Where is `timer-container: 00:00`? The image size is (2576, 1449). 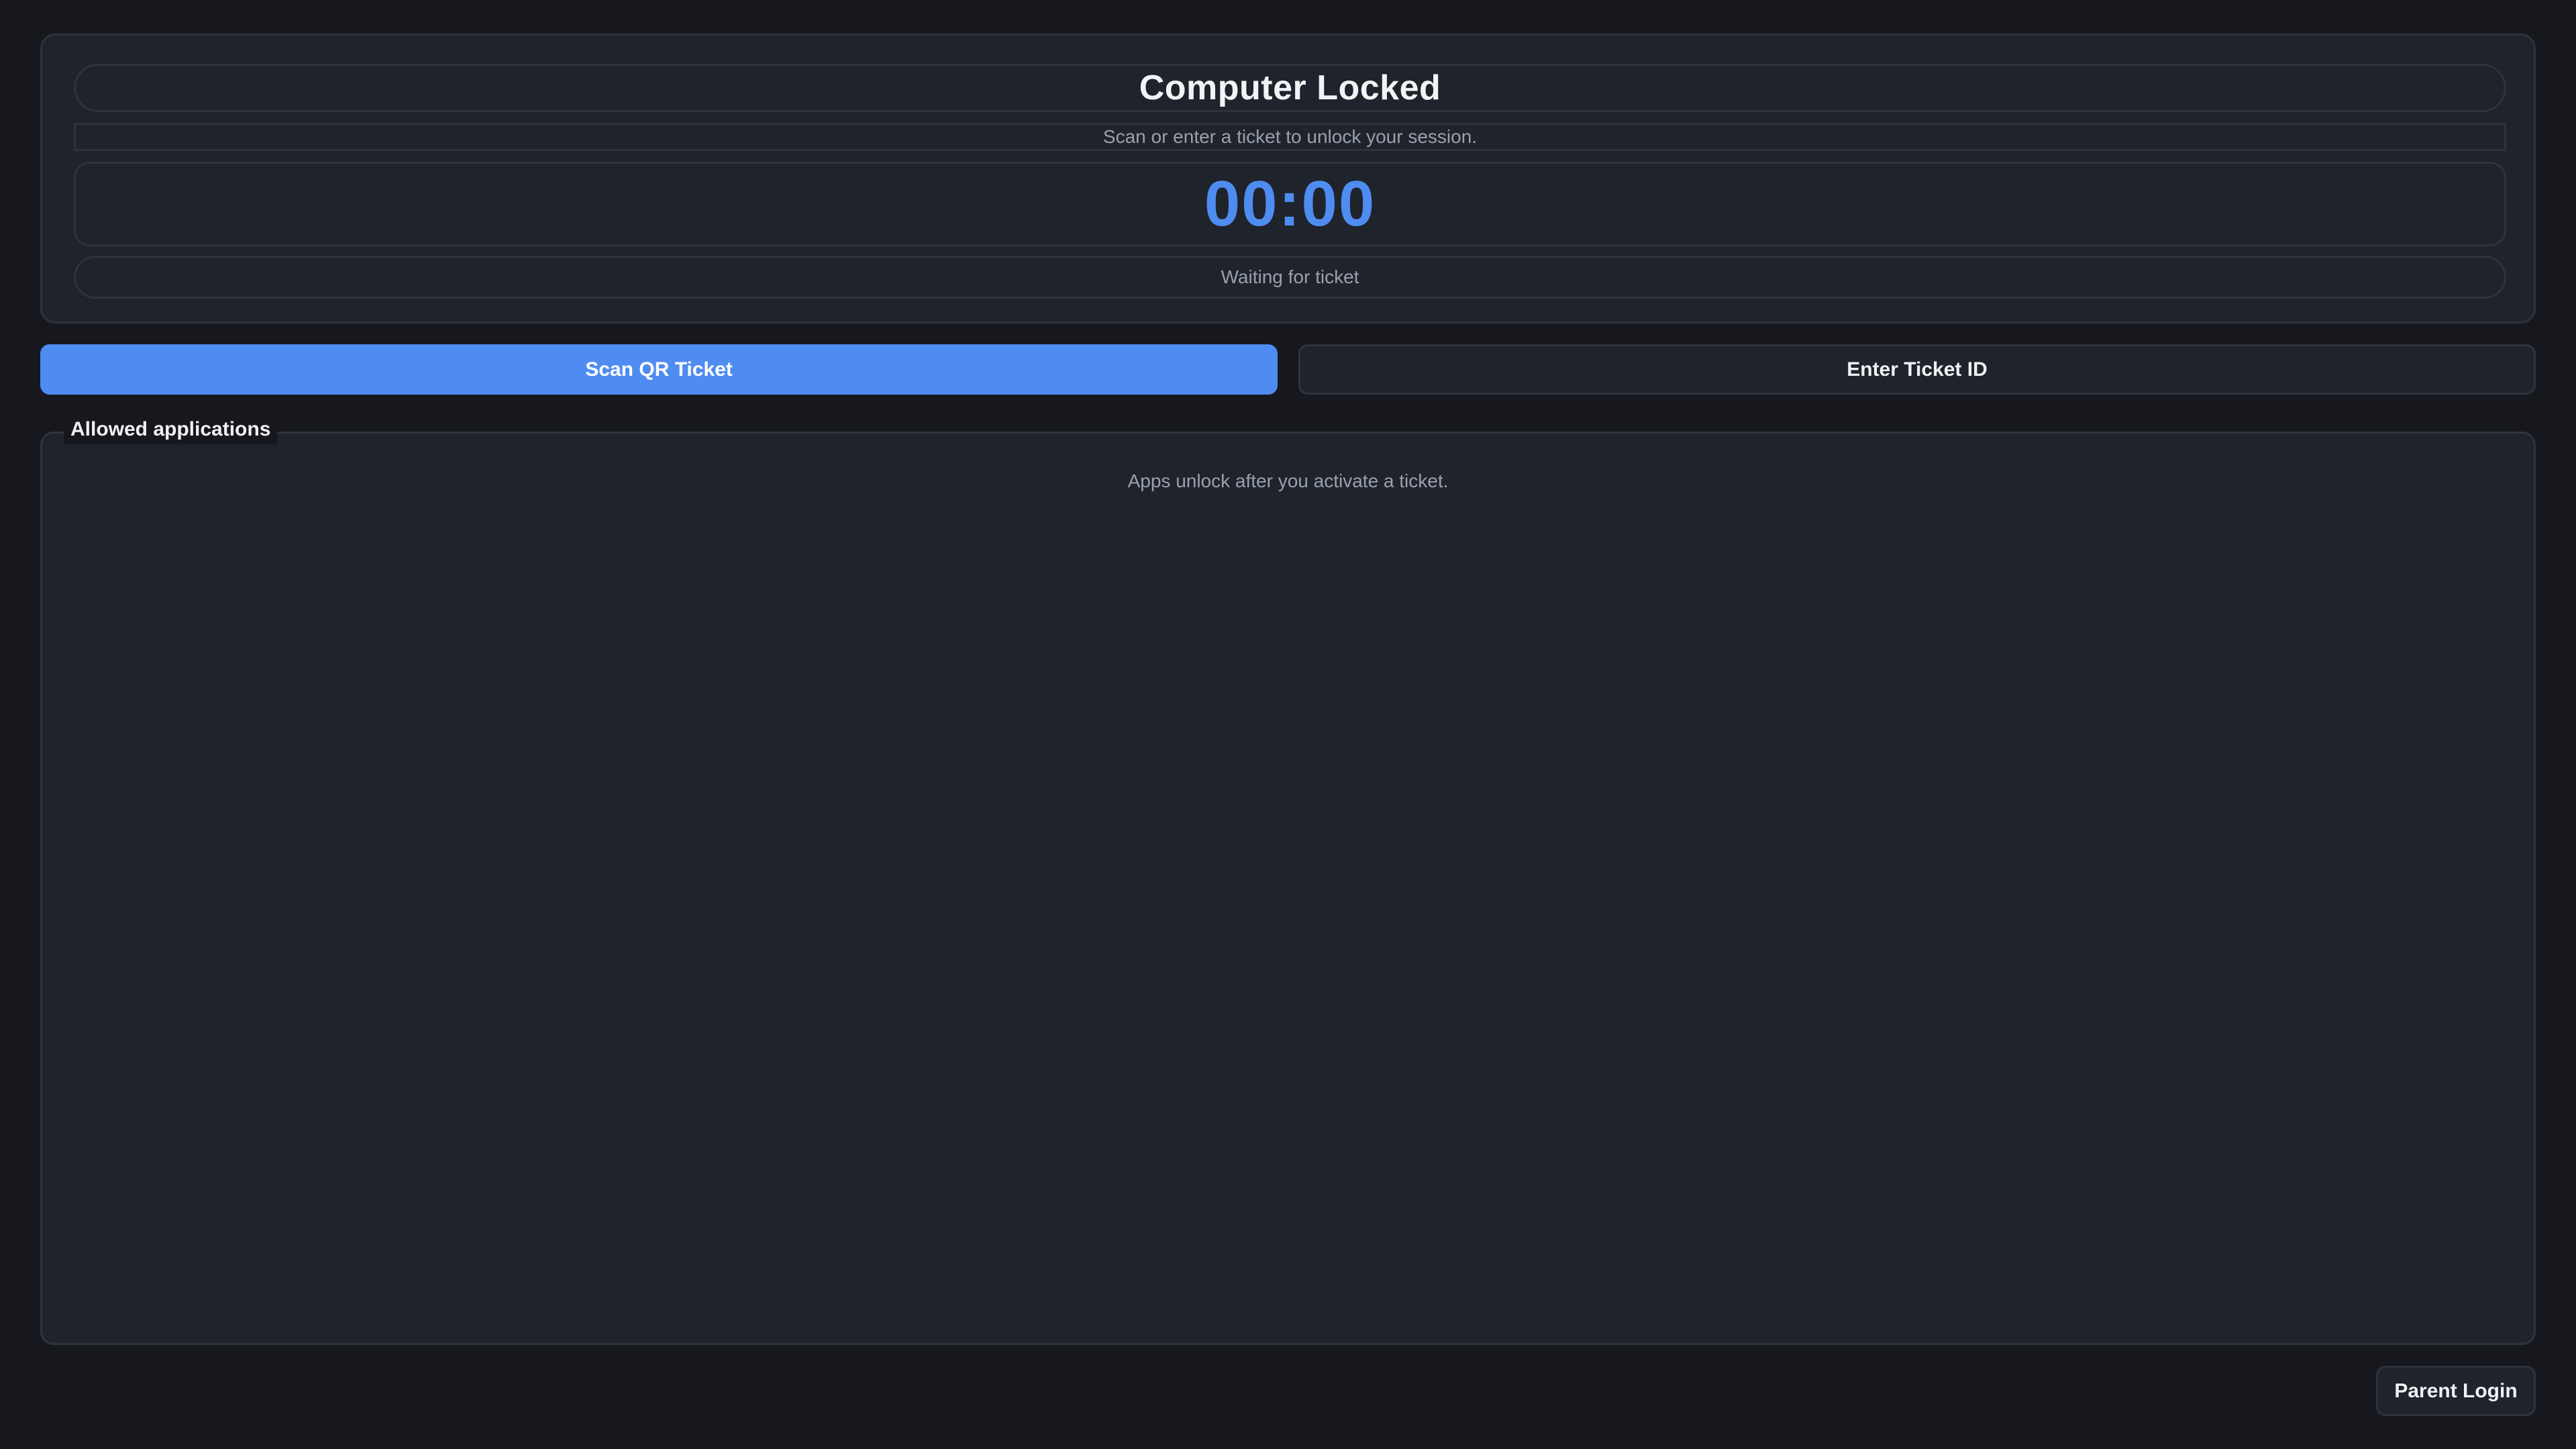
timer-container: 00:00 is located at coordinates (1290, 204).